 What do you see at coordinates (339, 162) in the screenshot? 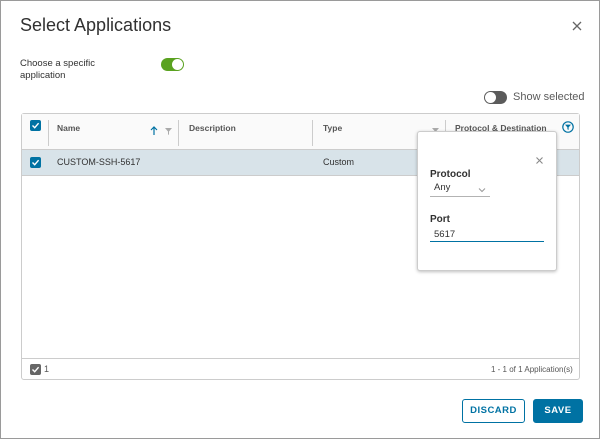
I see `row-type: Custom` at bounding box center [339, 162].